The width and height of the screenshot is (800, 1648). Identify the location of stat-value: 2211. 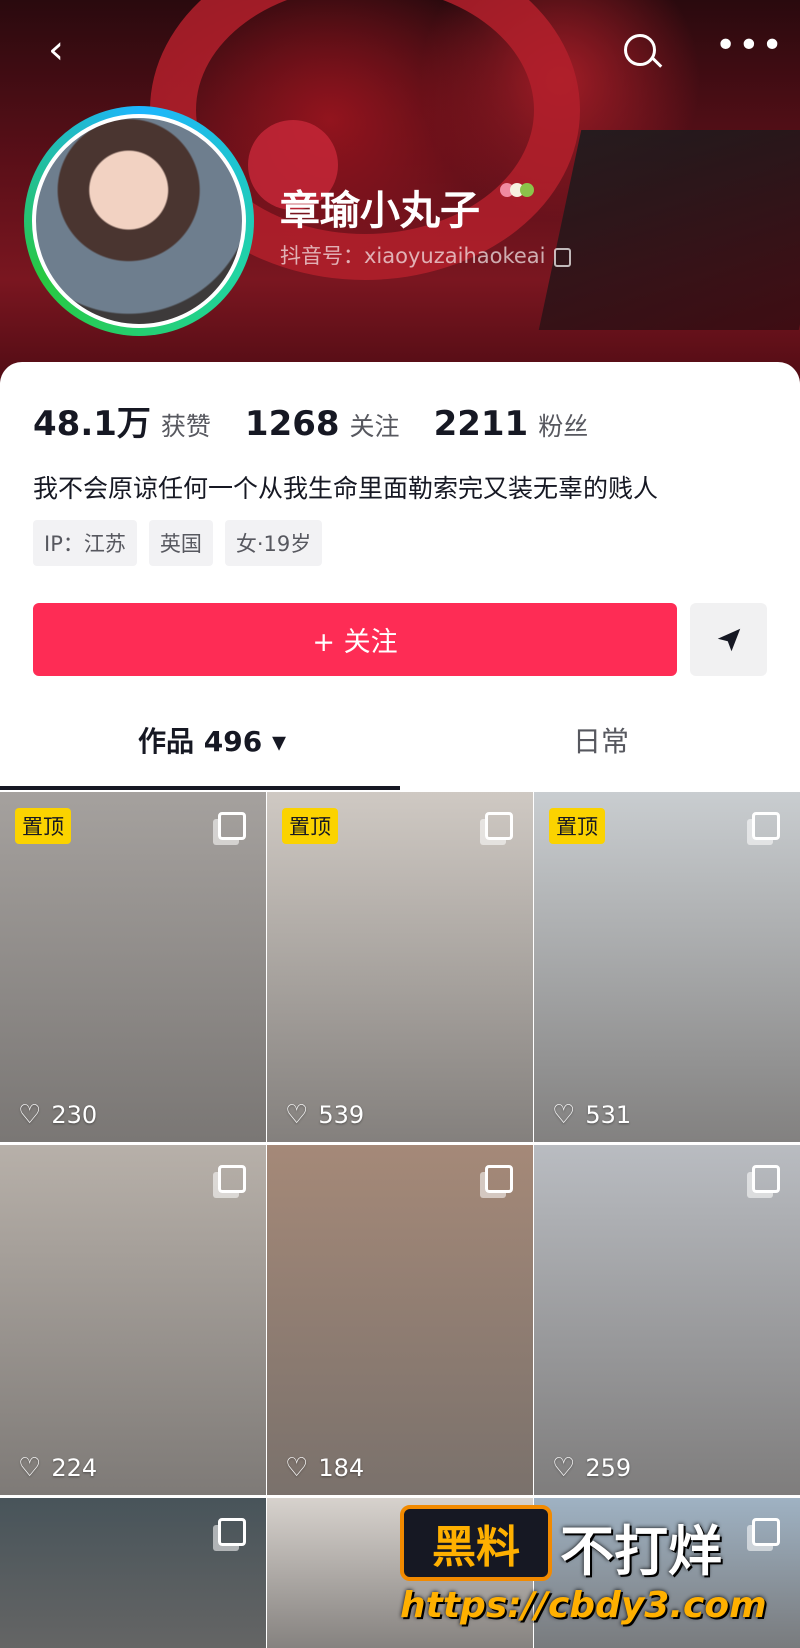
(481, 424).